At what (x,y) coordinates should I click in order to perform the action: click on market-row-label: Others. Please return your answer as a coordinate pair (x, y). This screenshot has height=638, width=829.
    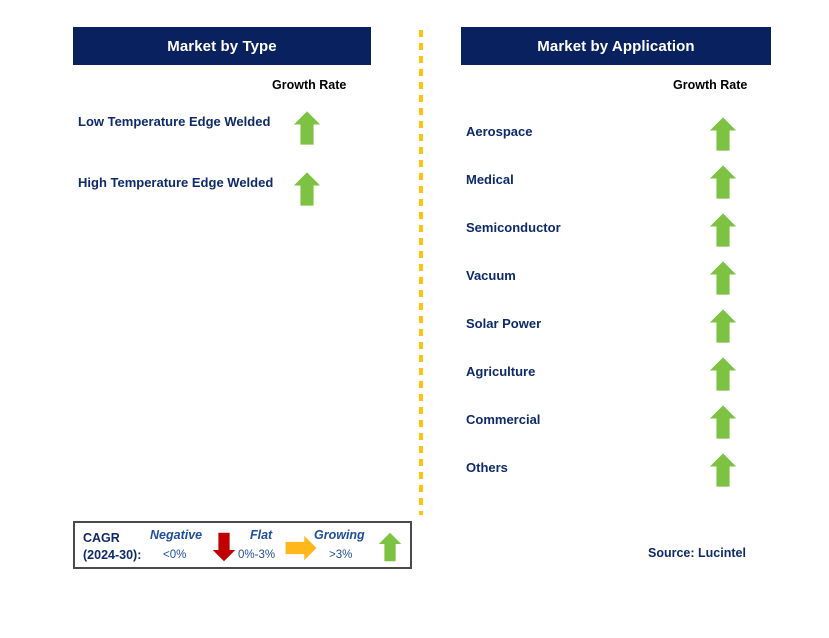
    Looking at the image, I should click on (487, 467).